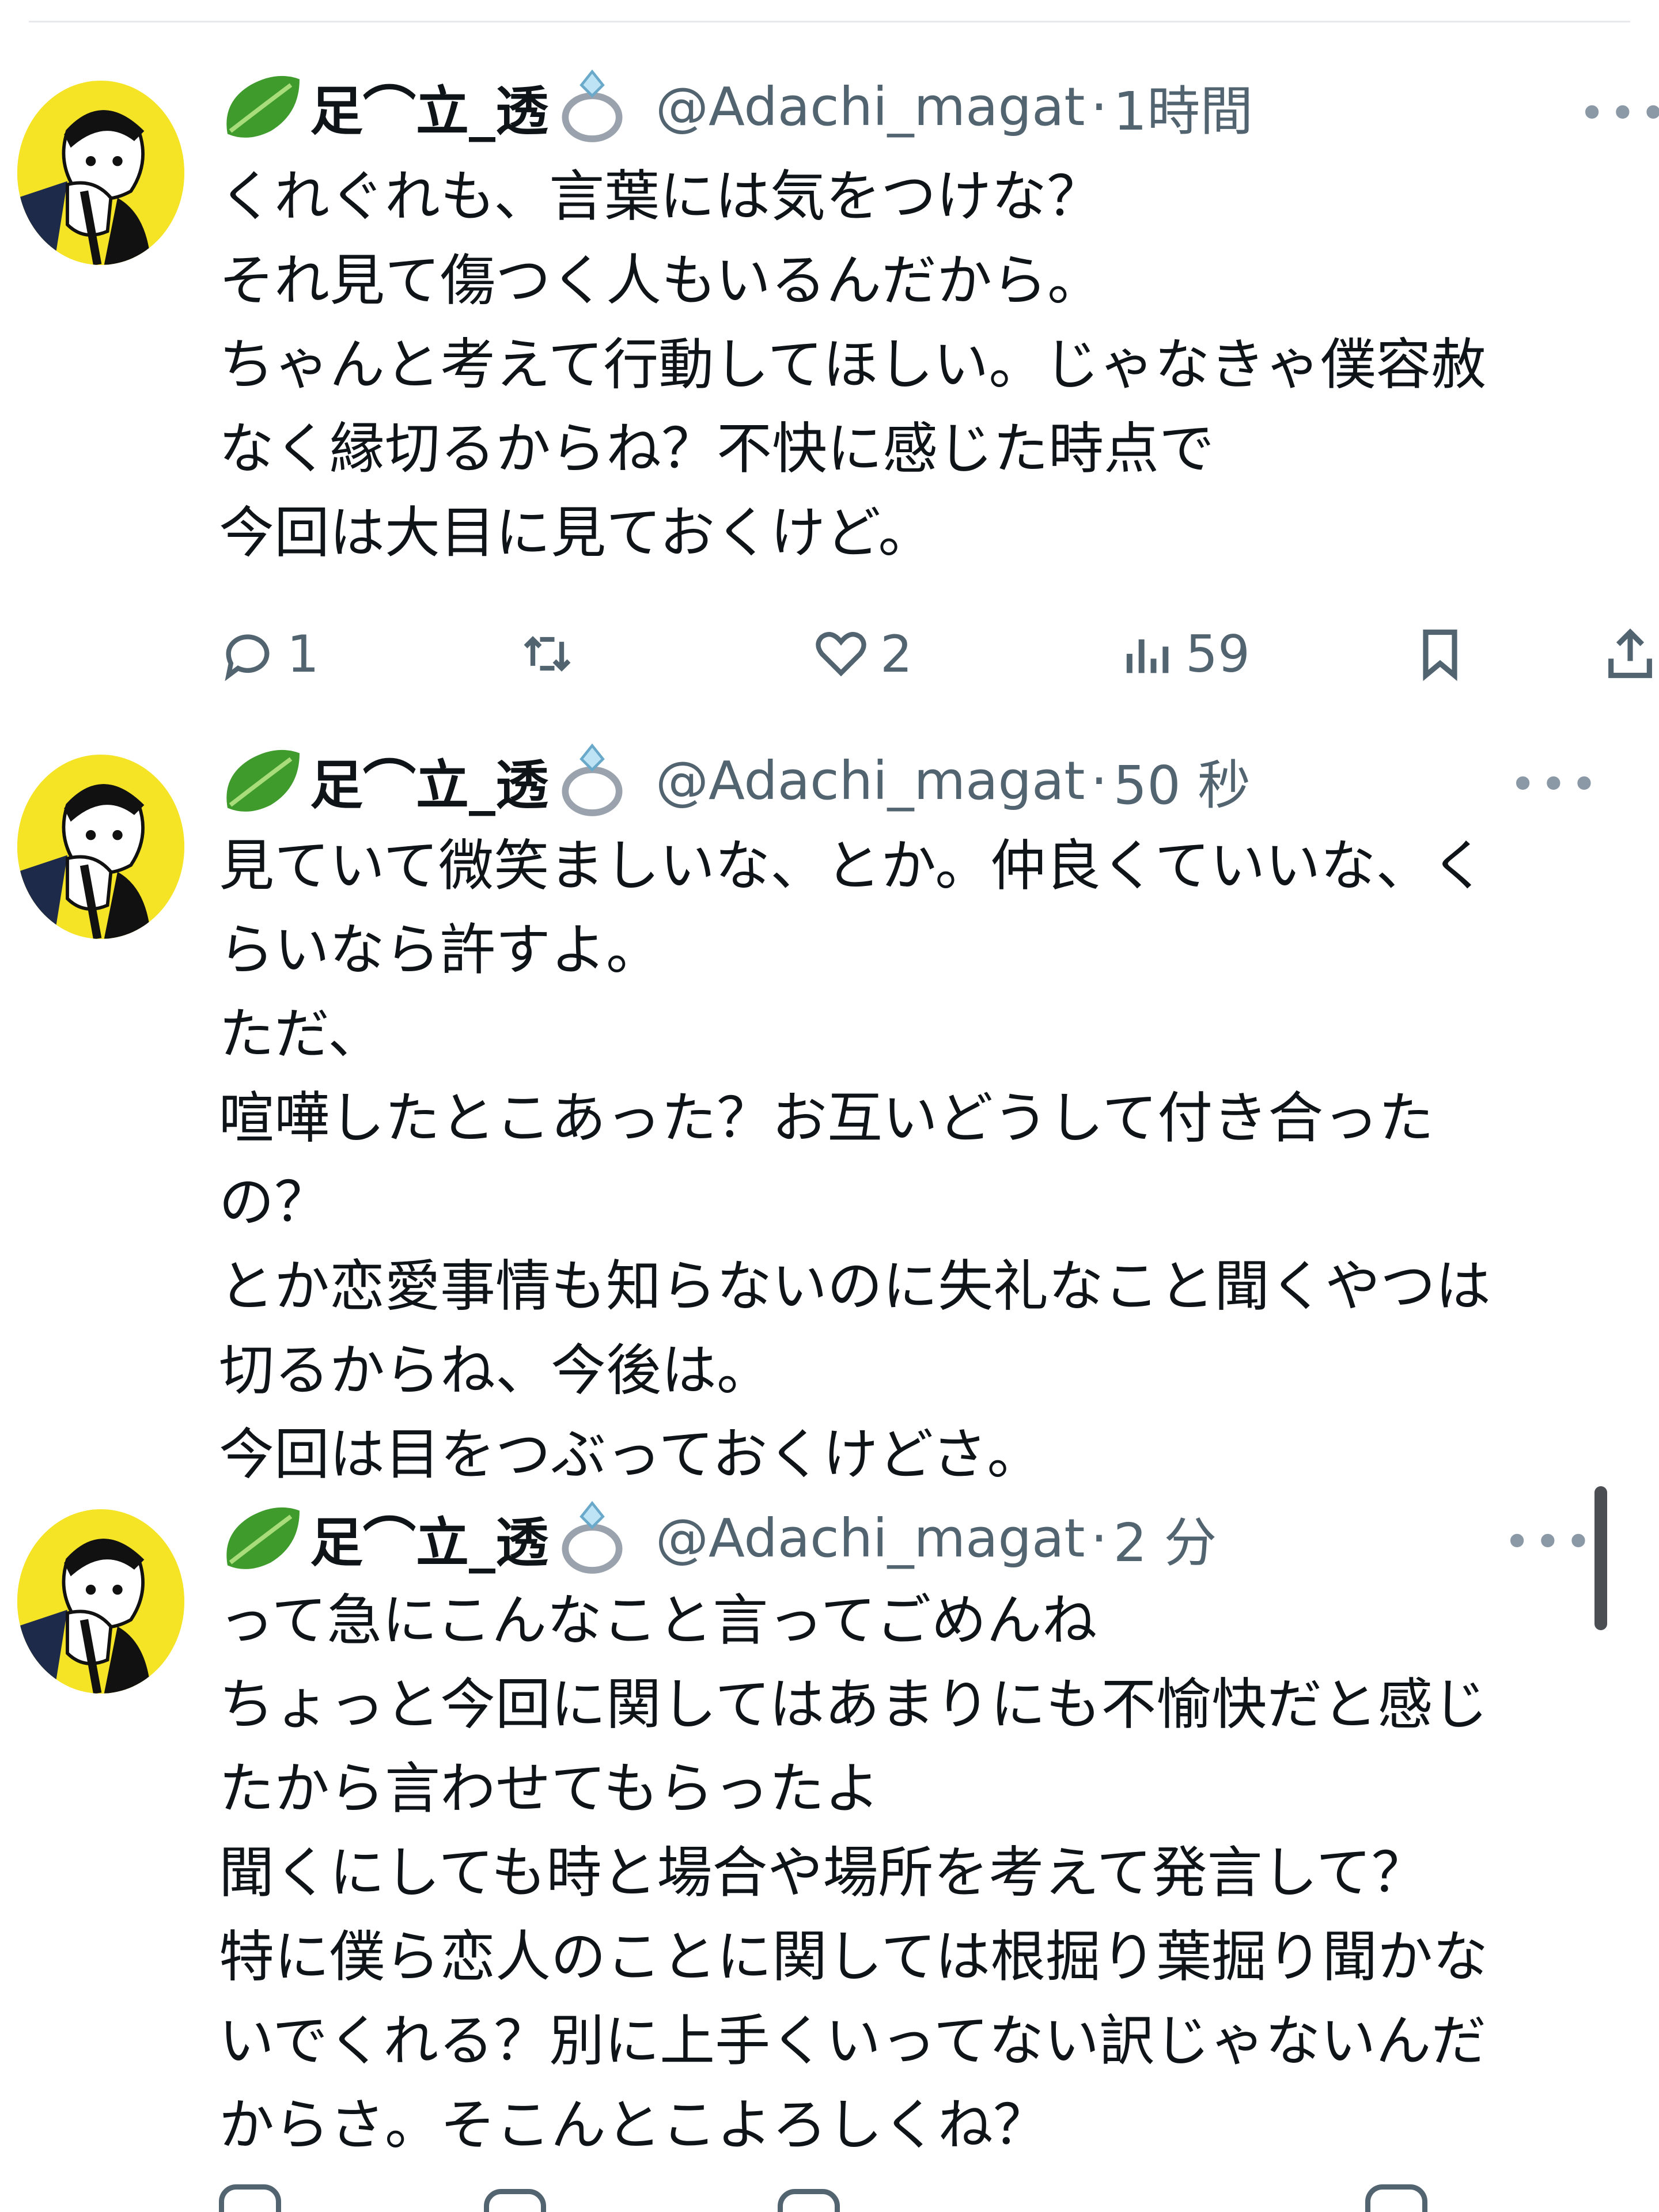 This screenshot has height=2212, width=1659. Describe the element at coordinates (274, 1202) in the screenshot. I see `tweet-text-line: の？` at that location.